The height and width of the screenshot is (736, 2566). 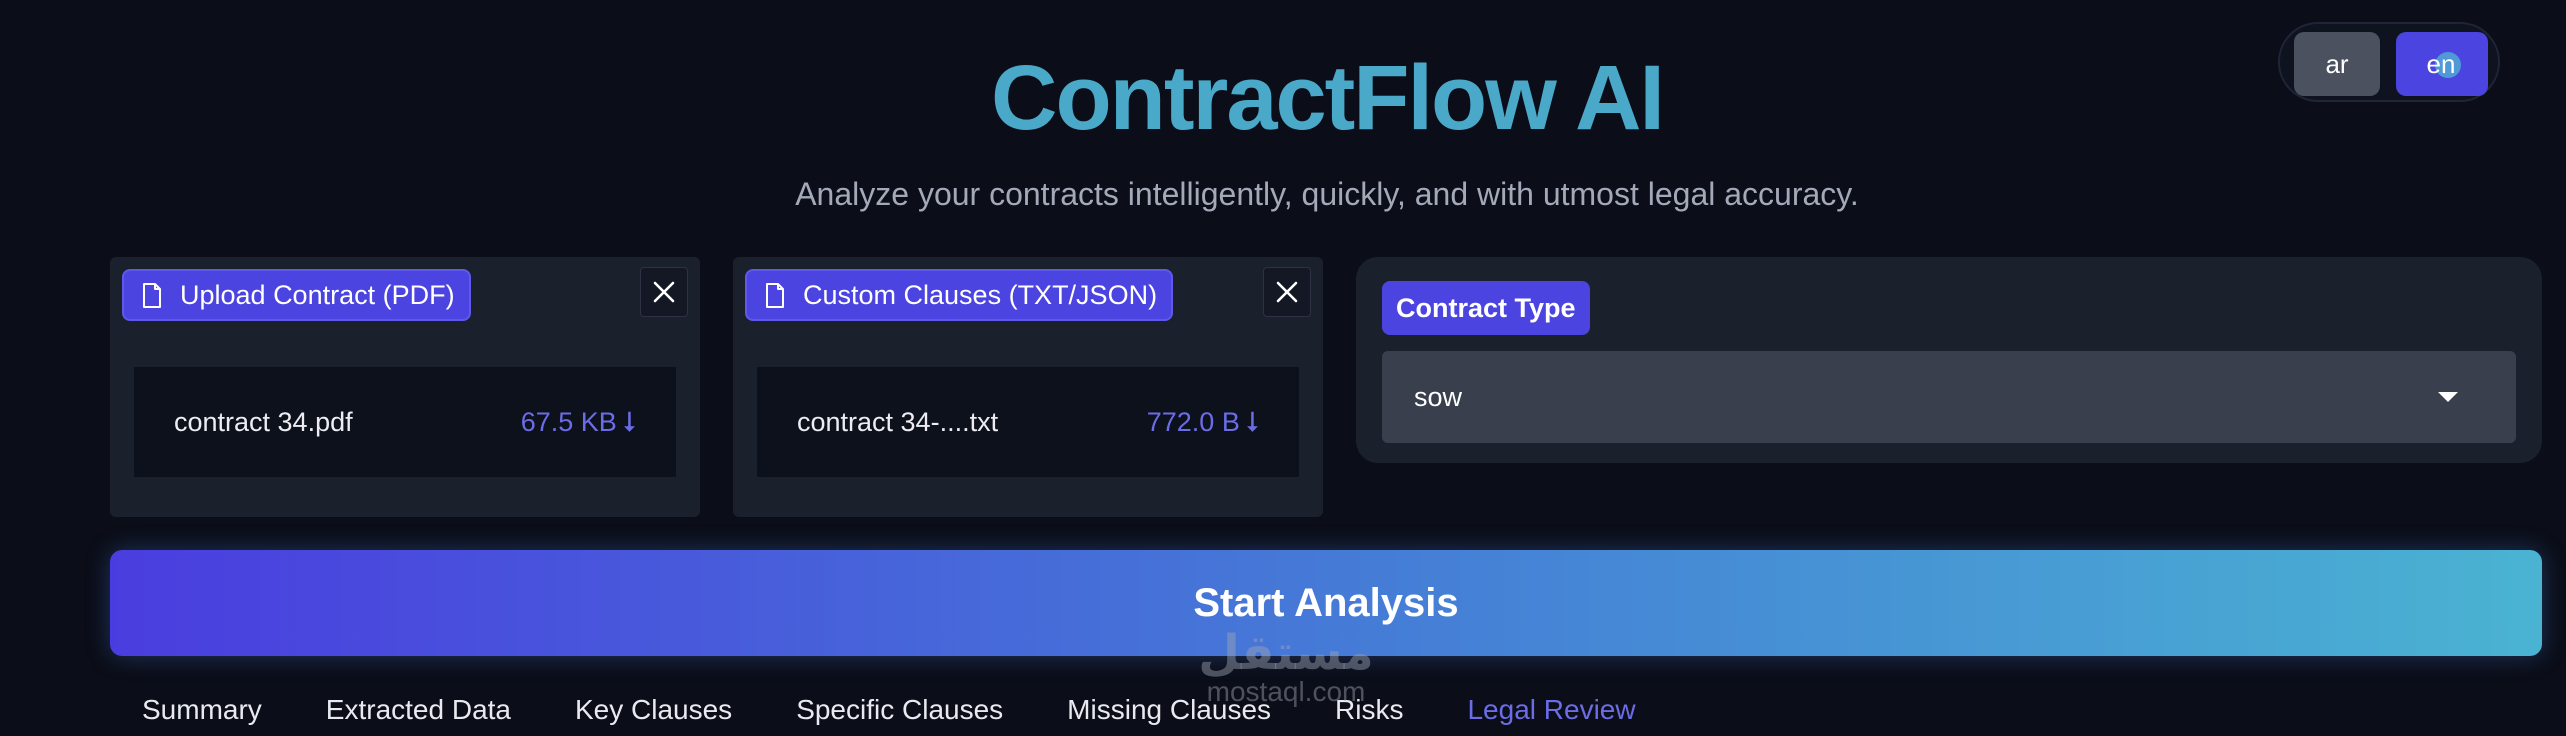 I want to click on contract-type-value: sow, so click(x=1438, y=396).